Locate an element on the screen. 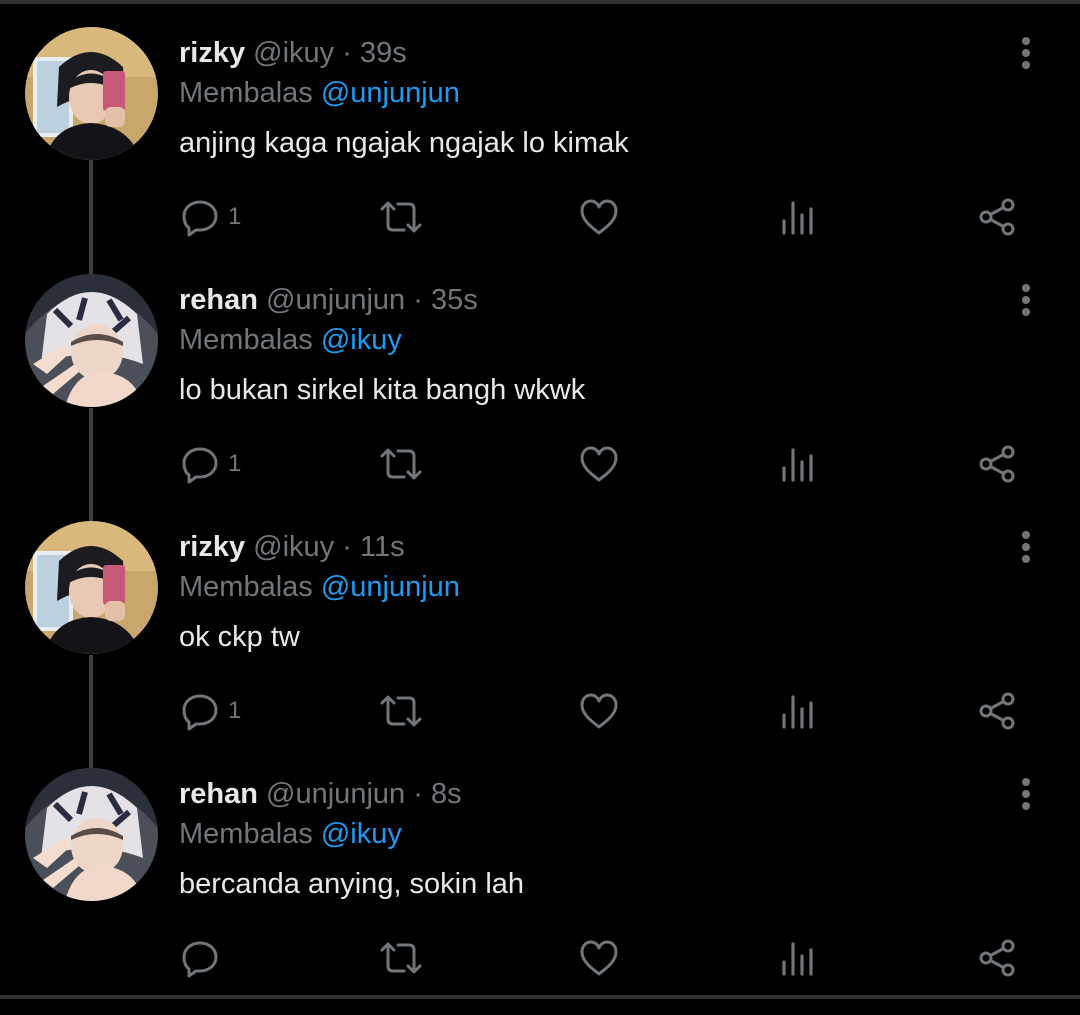  tweet-header: rehan @unjunjun · 35s is located at coordinates (328, 300).